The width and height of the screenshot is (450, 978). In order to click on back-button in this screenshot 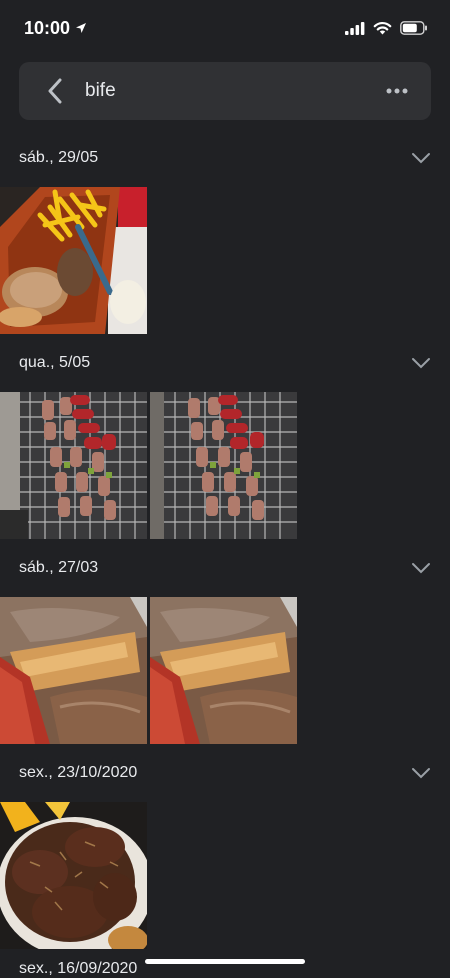, I will do `click(55, 91)`.